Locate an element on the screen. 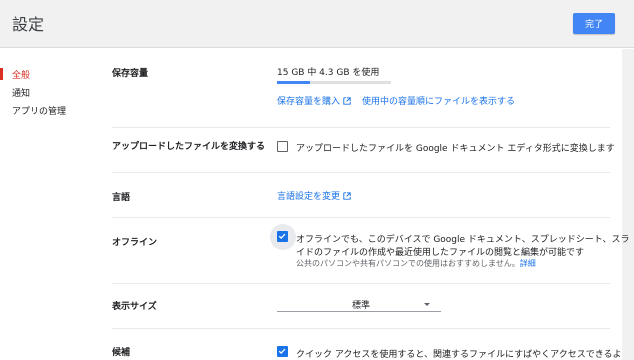  sidebar-item-manage-apps: アプリの管理 is located at coordinates (39, 110).